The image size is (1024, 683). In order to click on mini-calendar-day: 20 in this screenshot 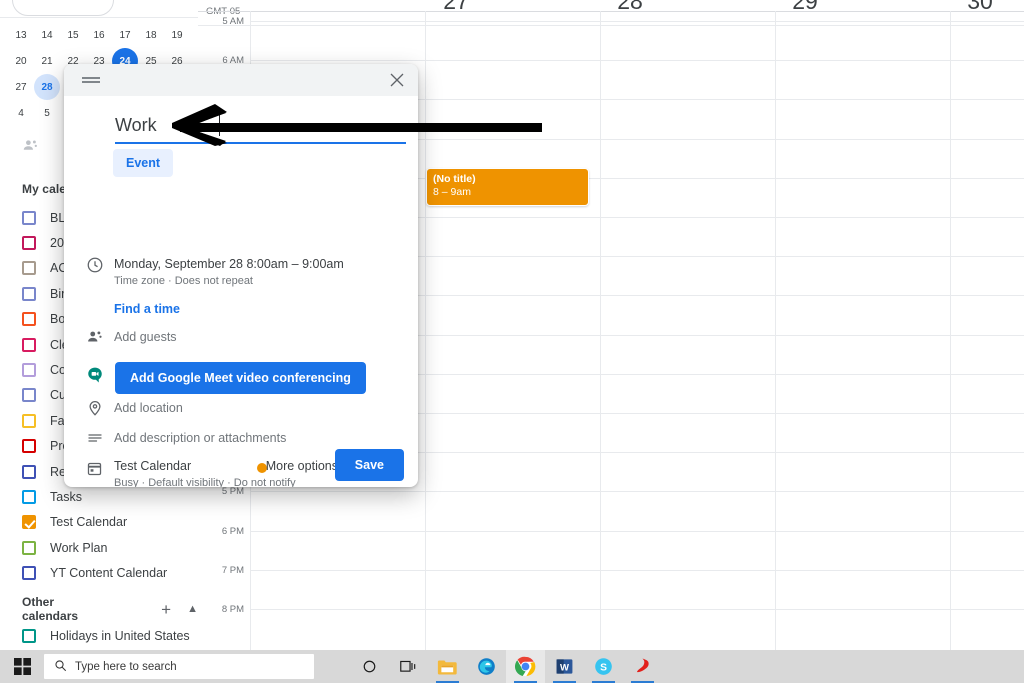, I will do `click(21, 61)`.